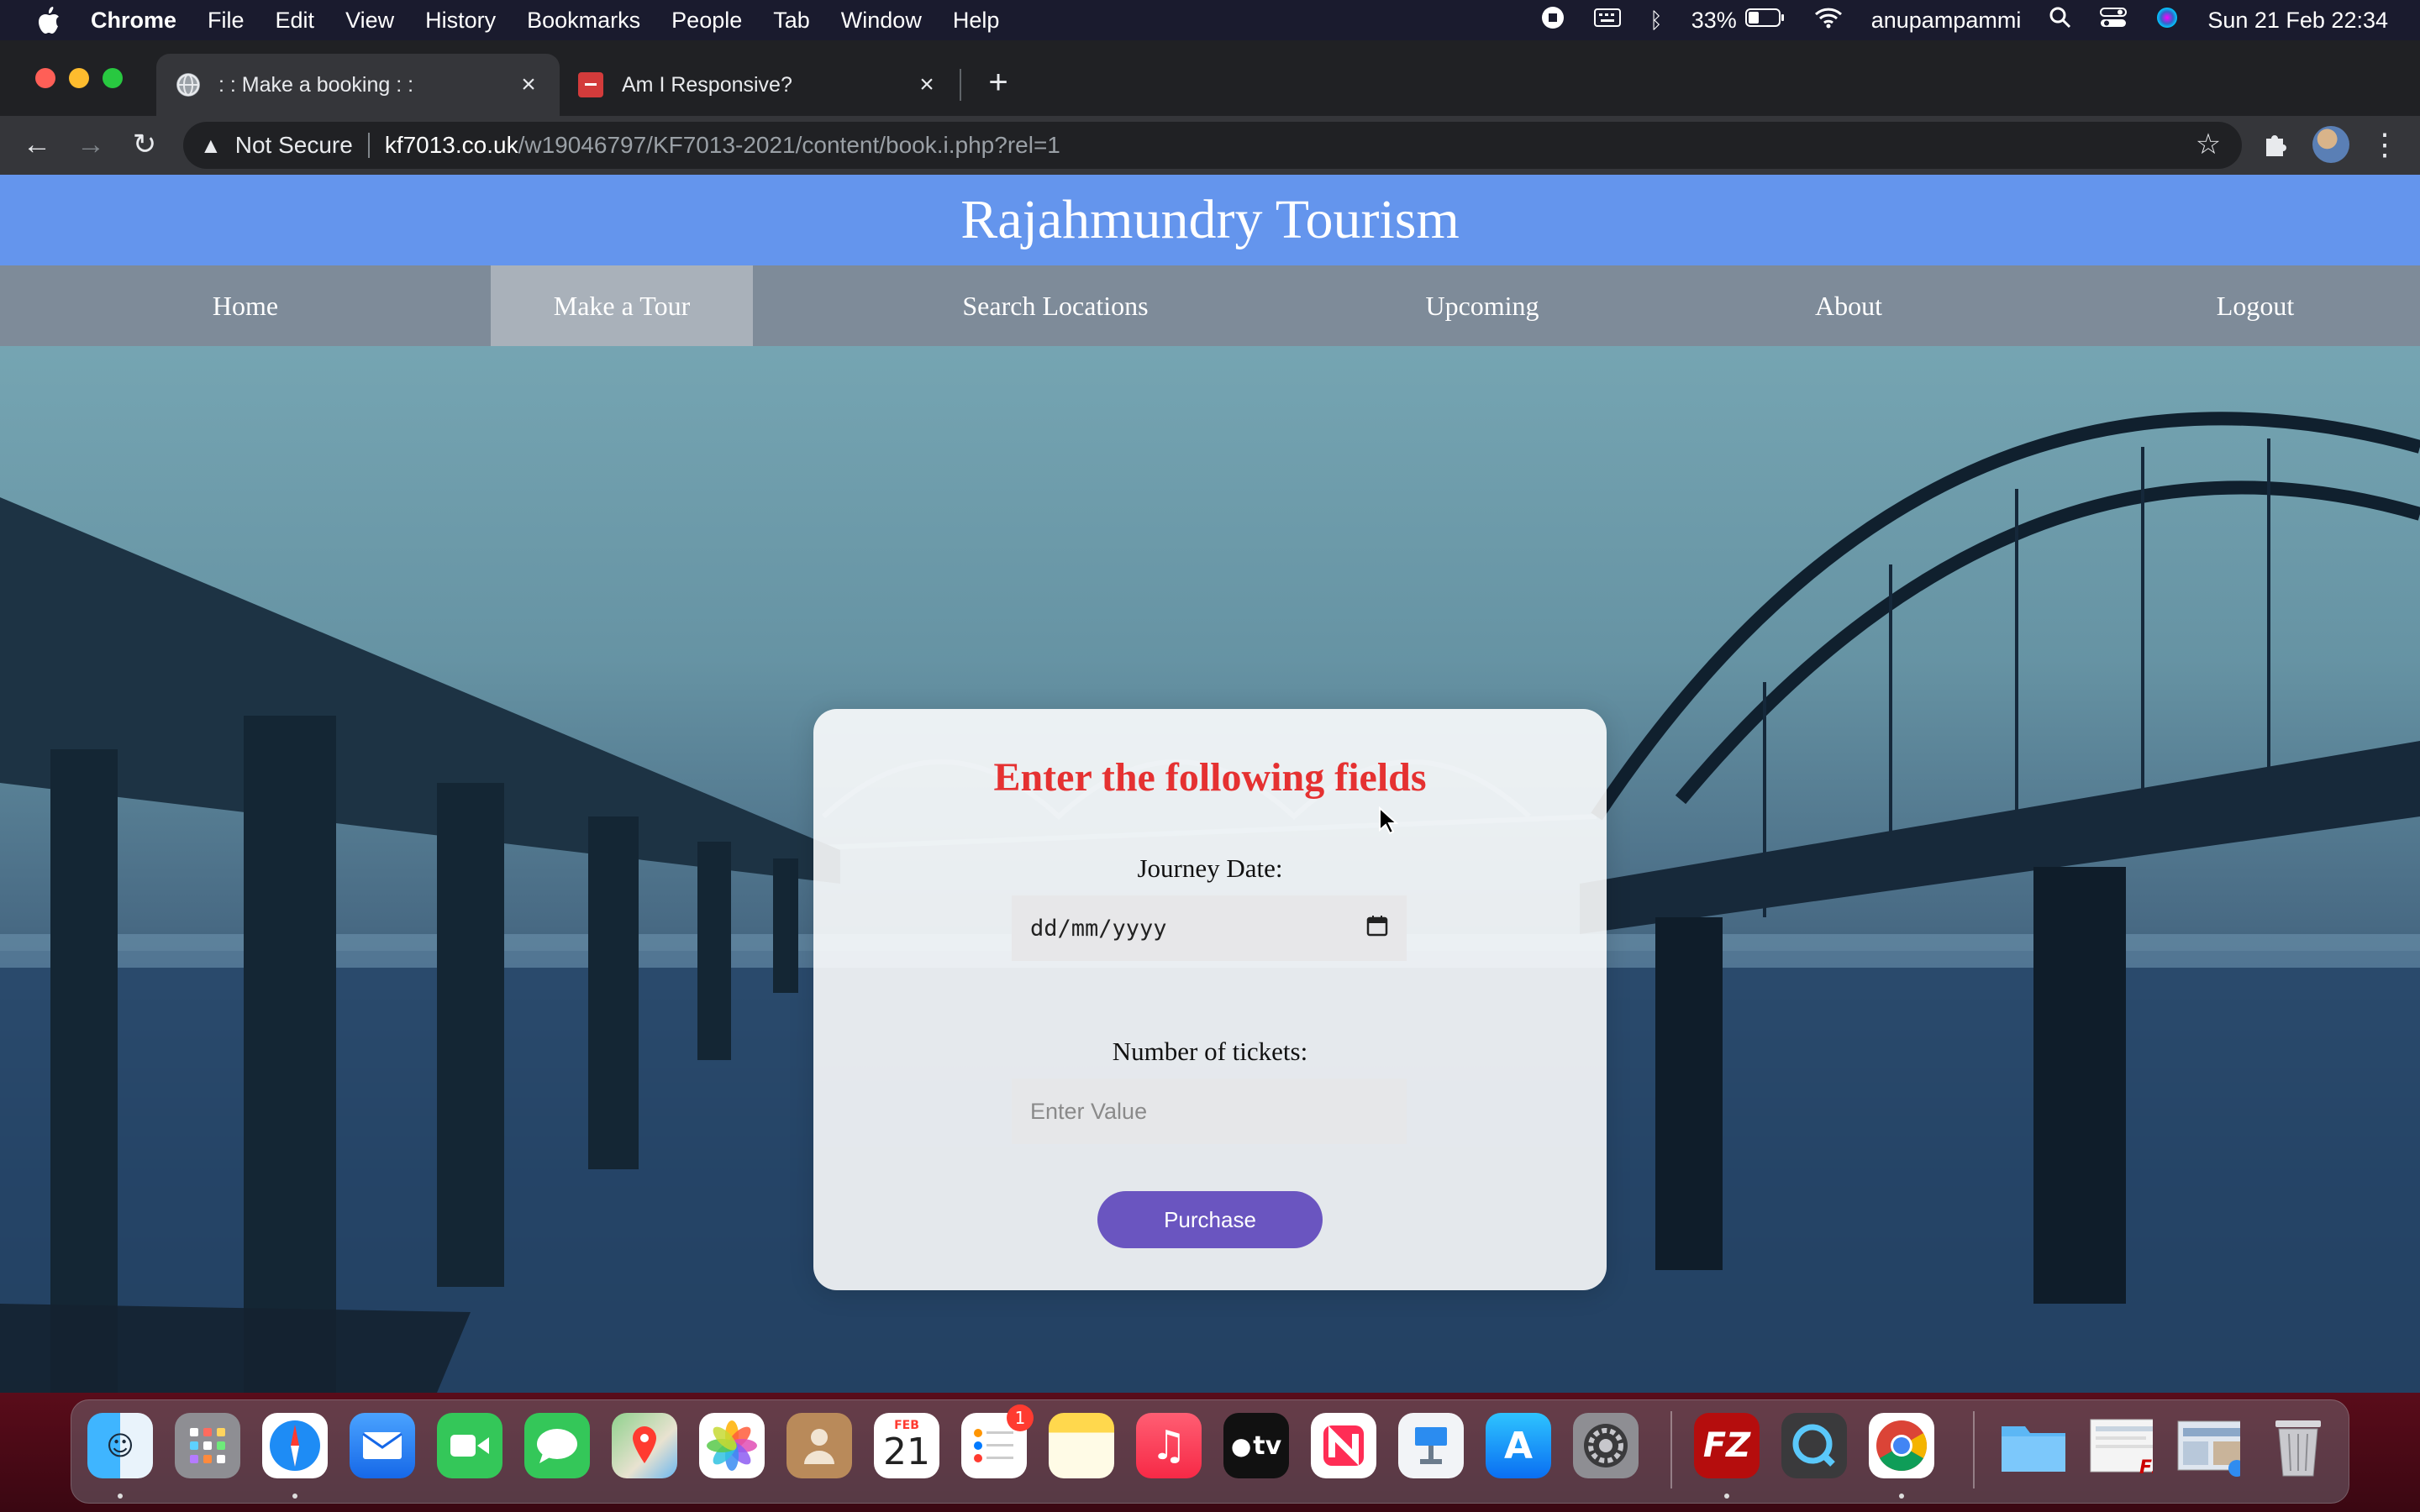 The width and height of the screenshot is (2420, 1512). I want to click on more-menu-icon: ⋮, so click(2385, 144).